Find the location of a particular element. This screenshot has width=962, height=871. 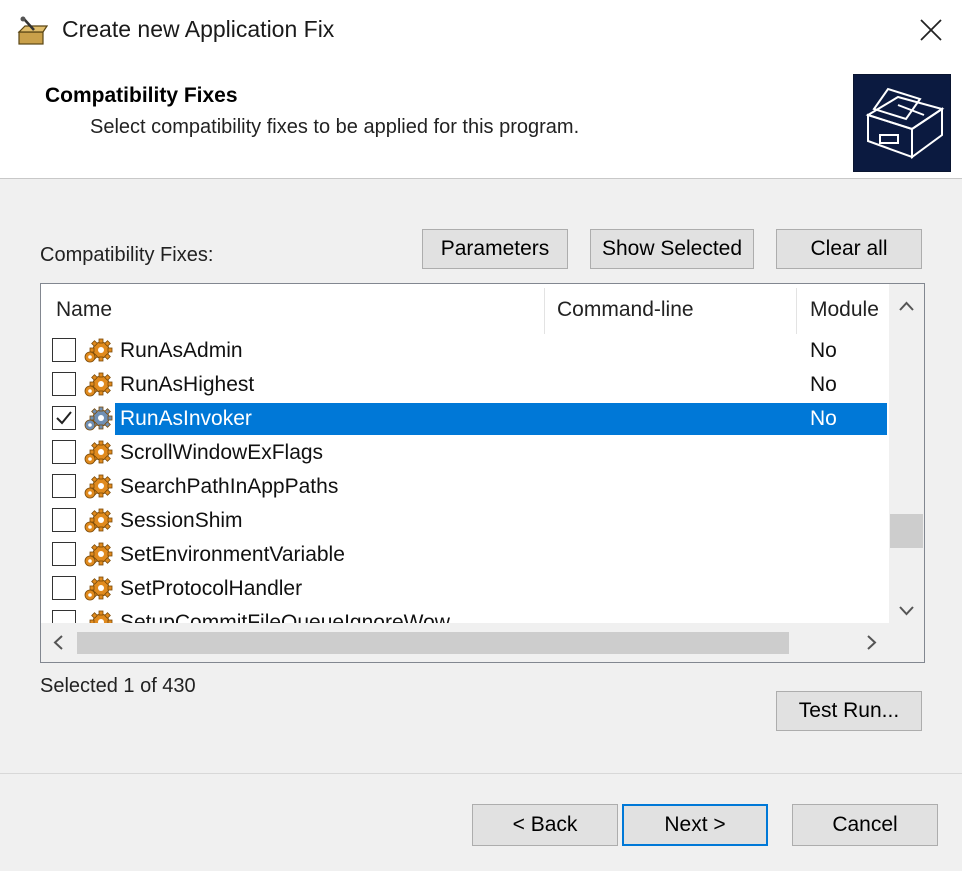

fix-name: ScrollWindowExFlags is located at coordinates (222, 452).